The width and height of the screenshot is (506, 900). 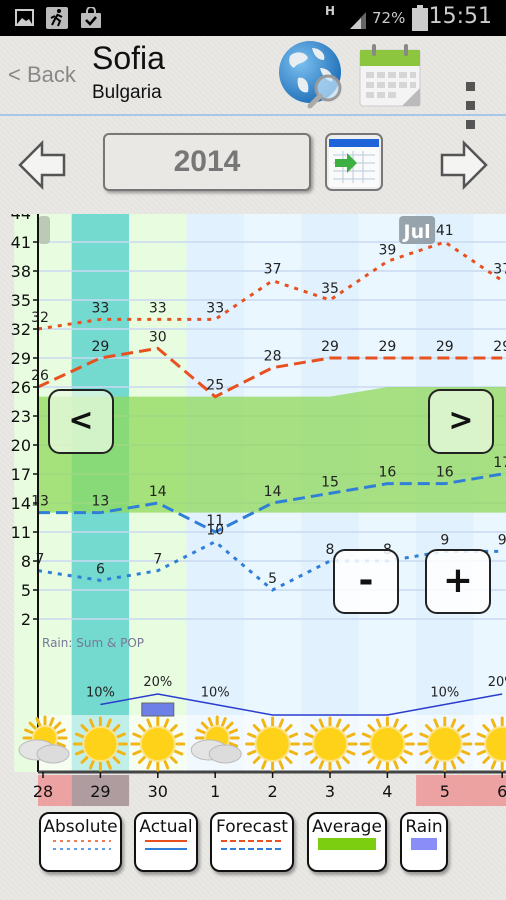 What do you see at coordinates (460, 16) in the screenshot?
I see `clock: 15:51` at bounding box center [460, 16].